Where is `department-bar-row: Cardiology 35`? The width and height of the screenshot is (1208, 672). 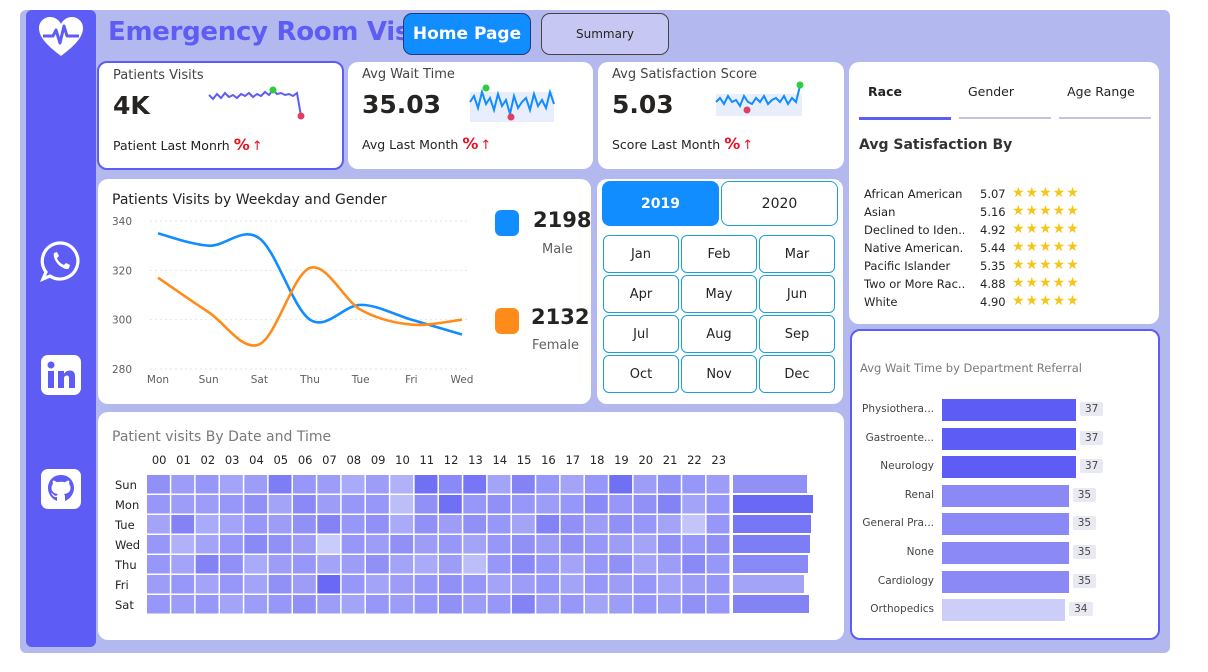 department-bar-row: Cardiology 35 is located at coordinates (1002, 581).